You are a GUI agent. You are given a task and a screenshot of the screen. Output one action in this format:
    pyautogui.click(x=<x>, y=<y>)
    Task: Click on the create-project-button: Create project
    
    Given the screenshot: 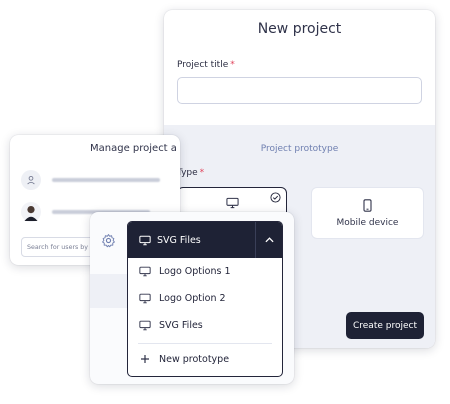 What is the action you would take?
    pyautogui.click(x=385, y=325)
    